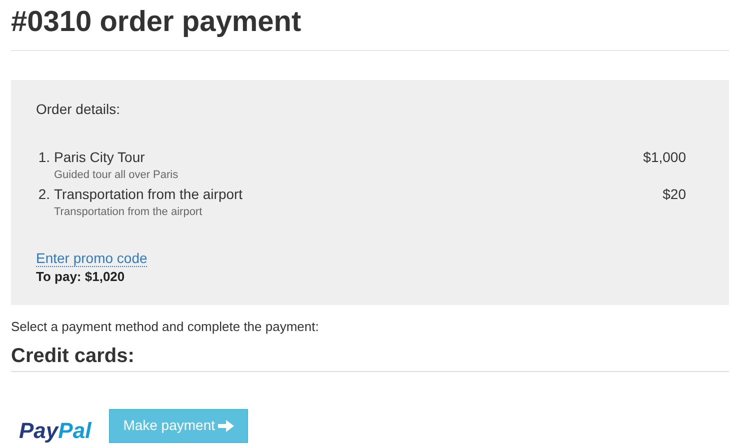 The image size is (740, 448). What do you see at coordinates (44, 194) in the screenshot?
I see `item-number: 2.` at bounding box center [44, 194].